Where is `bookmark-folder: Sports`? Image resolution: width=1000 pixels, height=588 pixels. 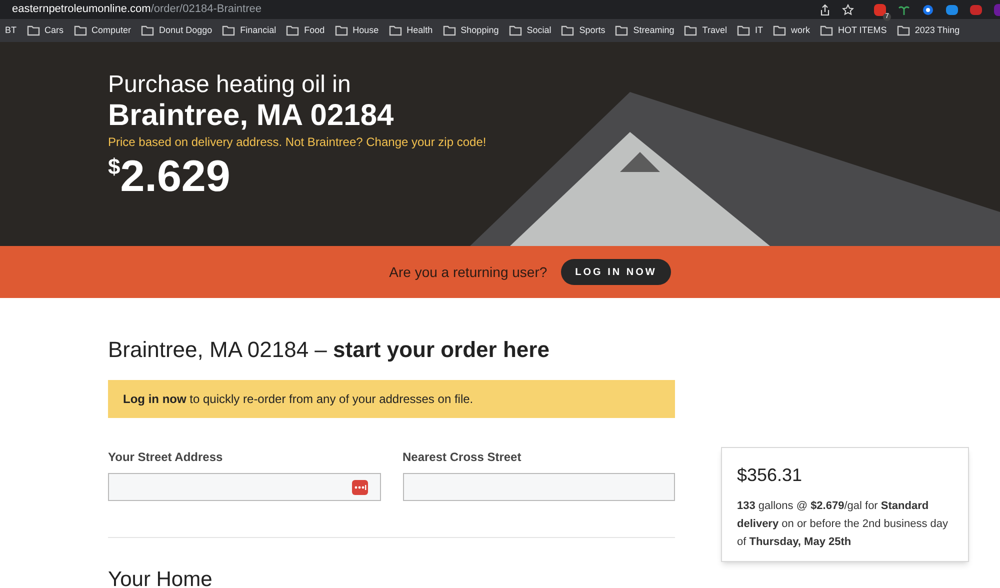
bookmark-folder: Sports is located at coordinates (583, 31).